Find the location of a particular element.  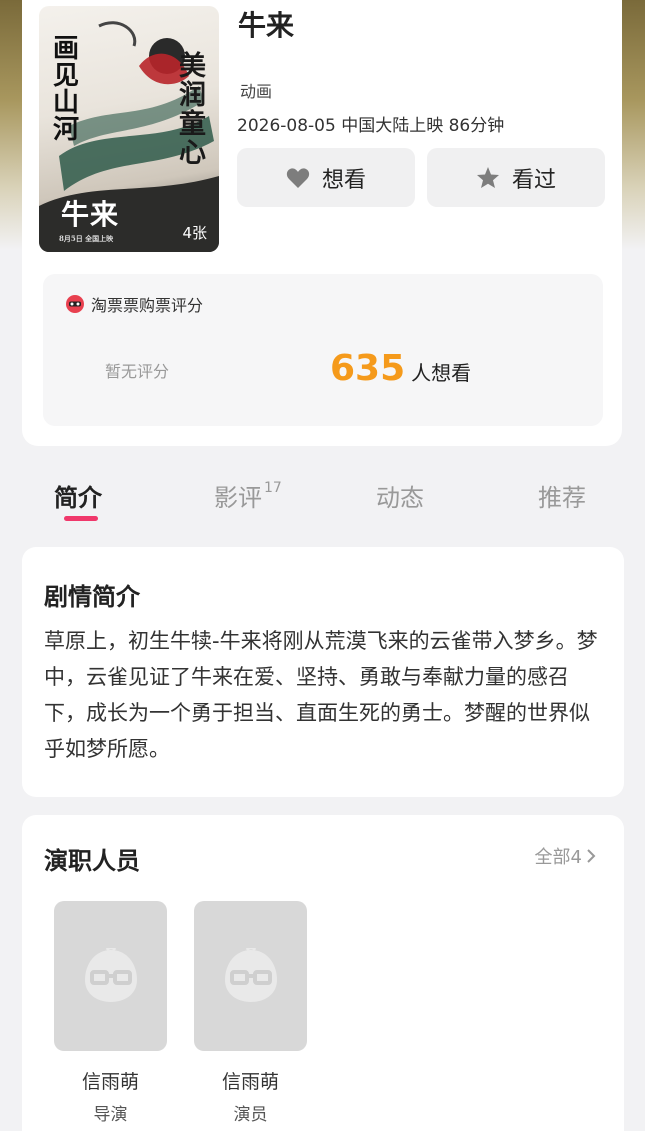

poster-left-text: 画见山河 is located at coordinates (66, 89).